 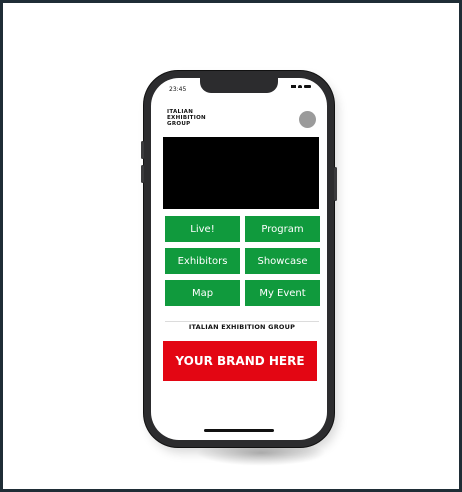 I want to click on tile-exhibitors: Exhibitors, so click(x=202, y=261).